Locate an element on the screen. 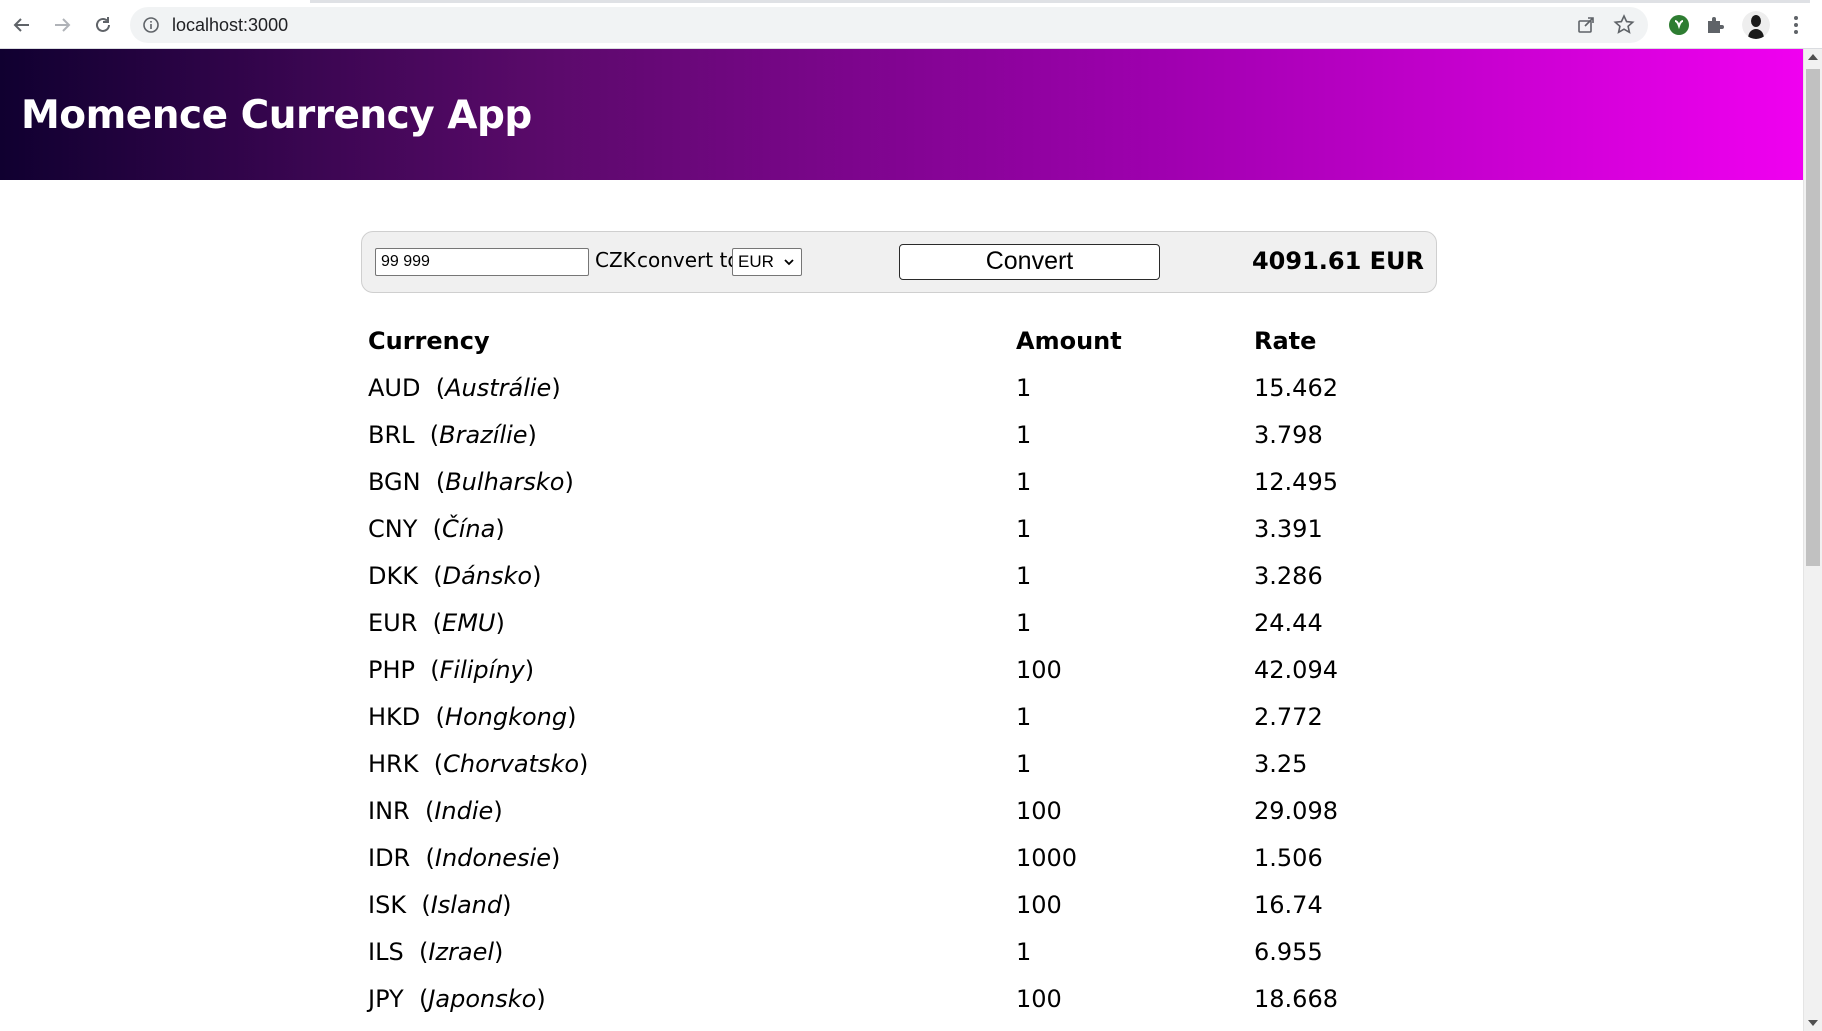 This screenshot has width=1822, height=1031. currency-code: INR is located at coordinates (389, 811).